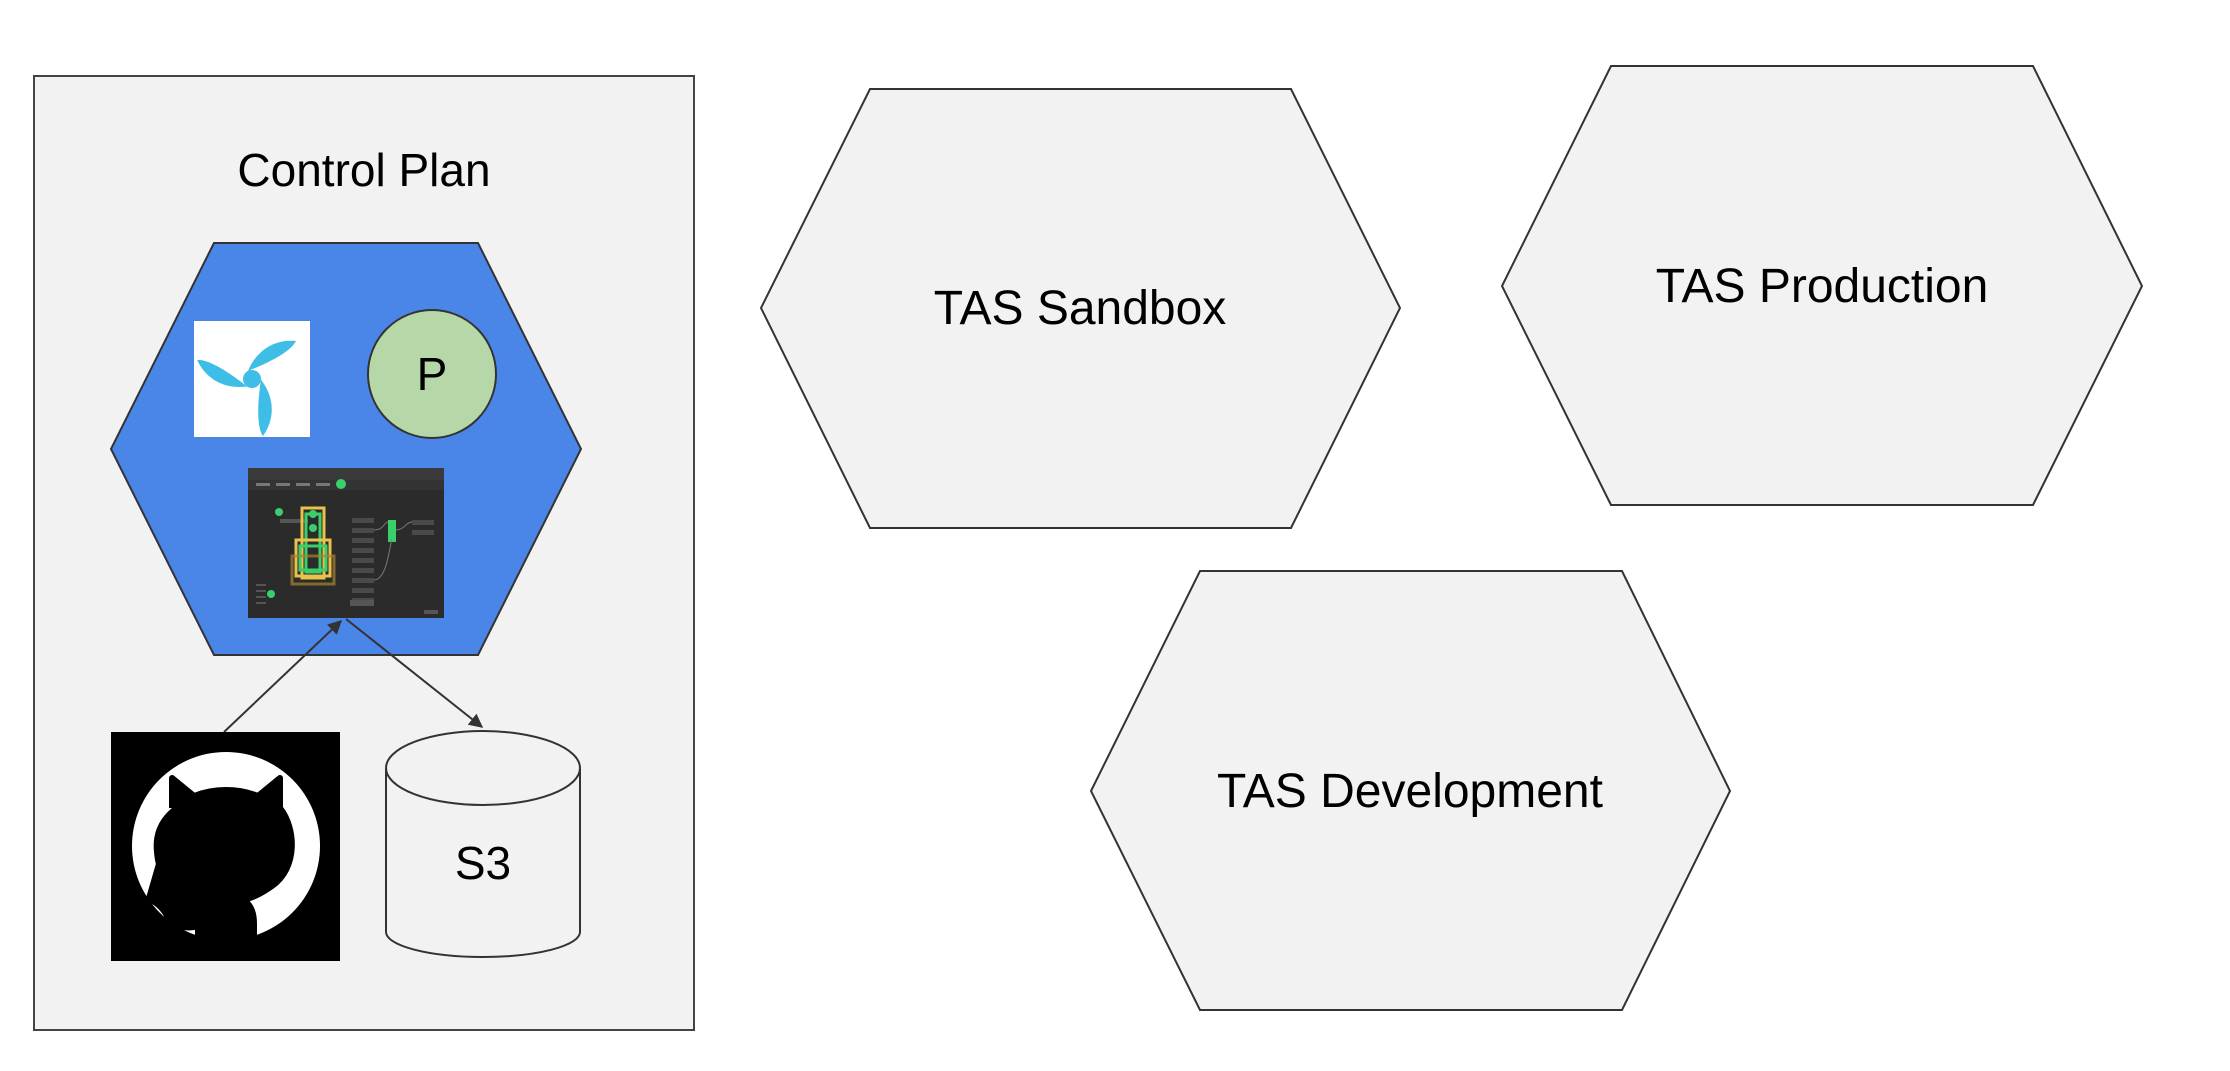  I want to click on dashboard-header, so click(346, 474).